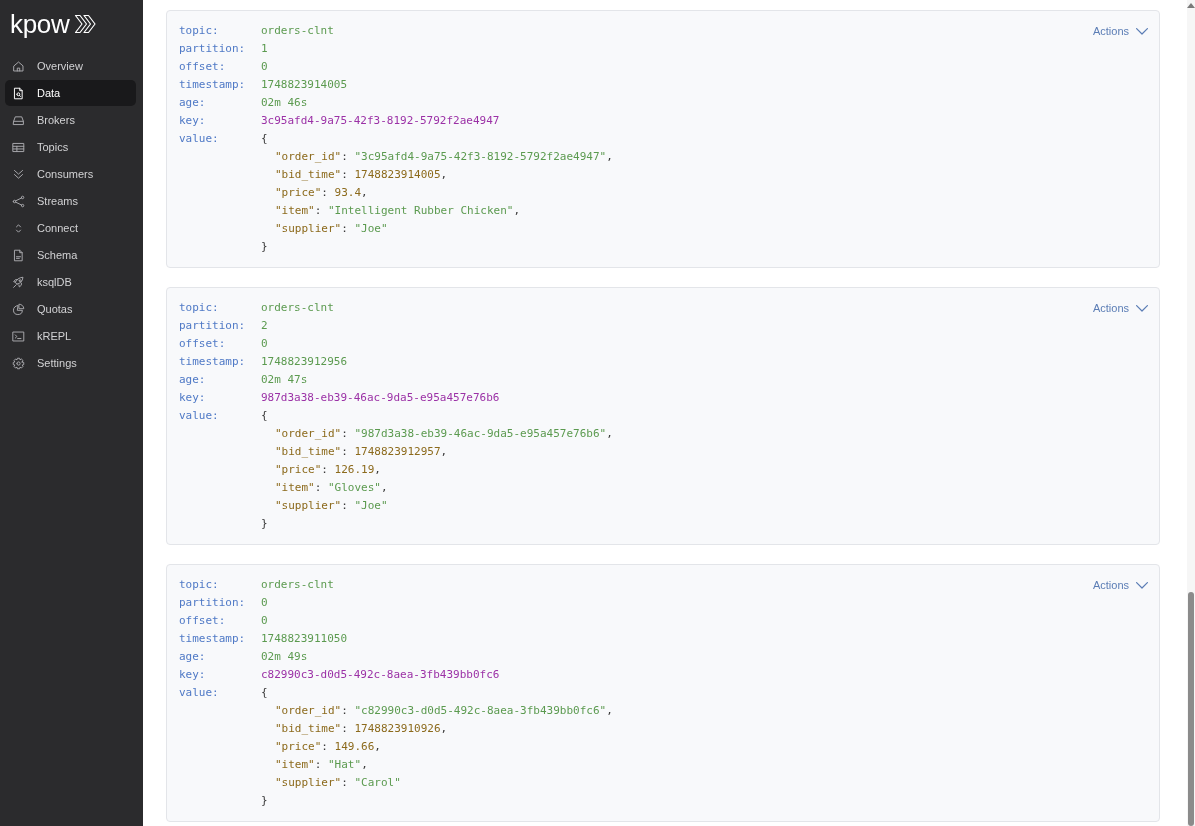 This screenshot has height=826, width=1195. Describe the element at coordinates (264, 49) in the screenshot. I see `field-value: 1` at that location.